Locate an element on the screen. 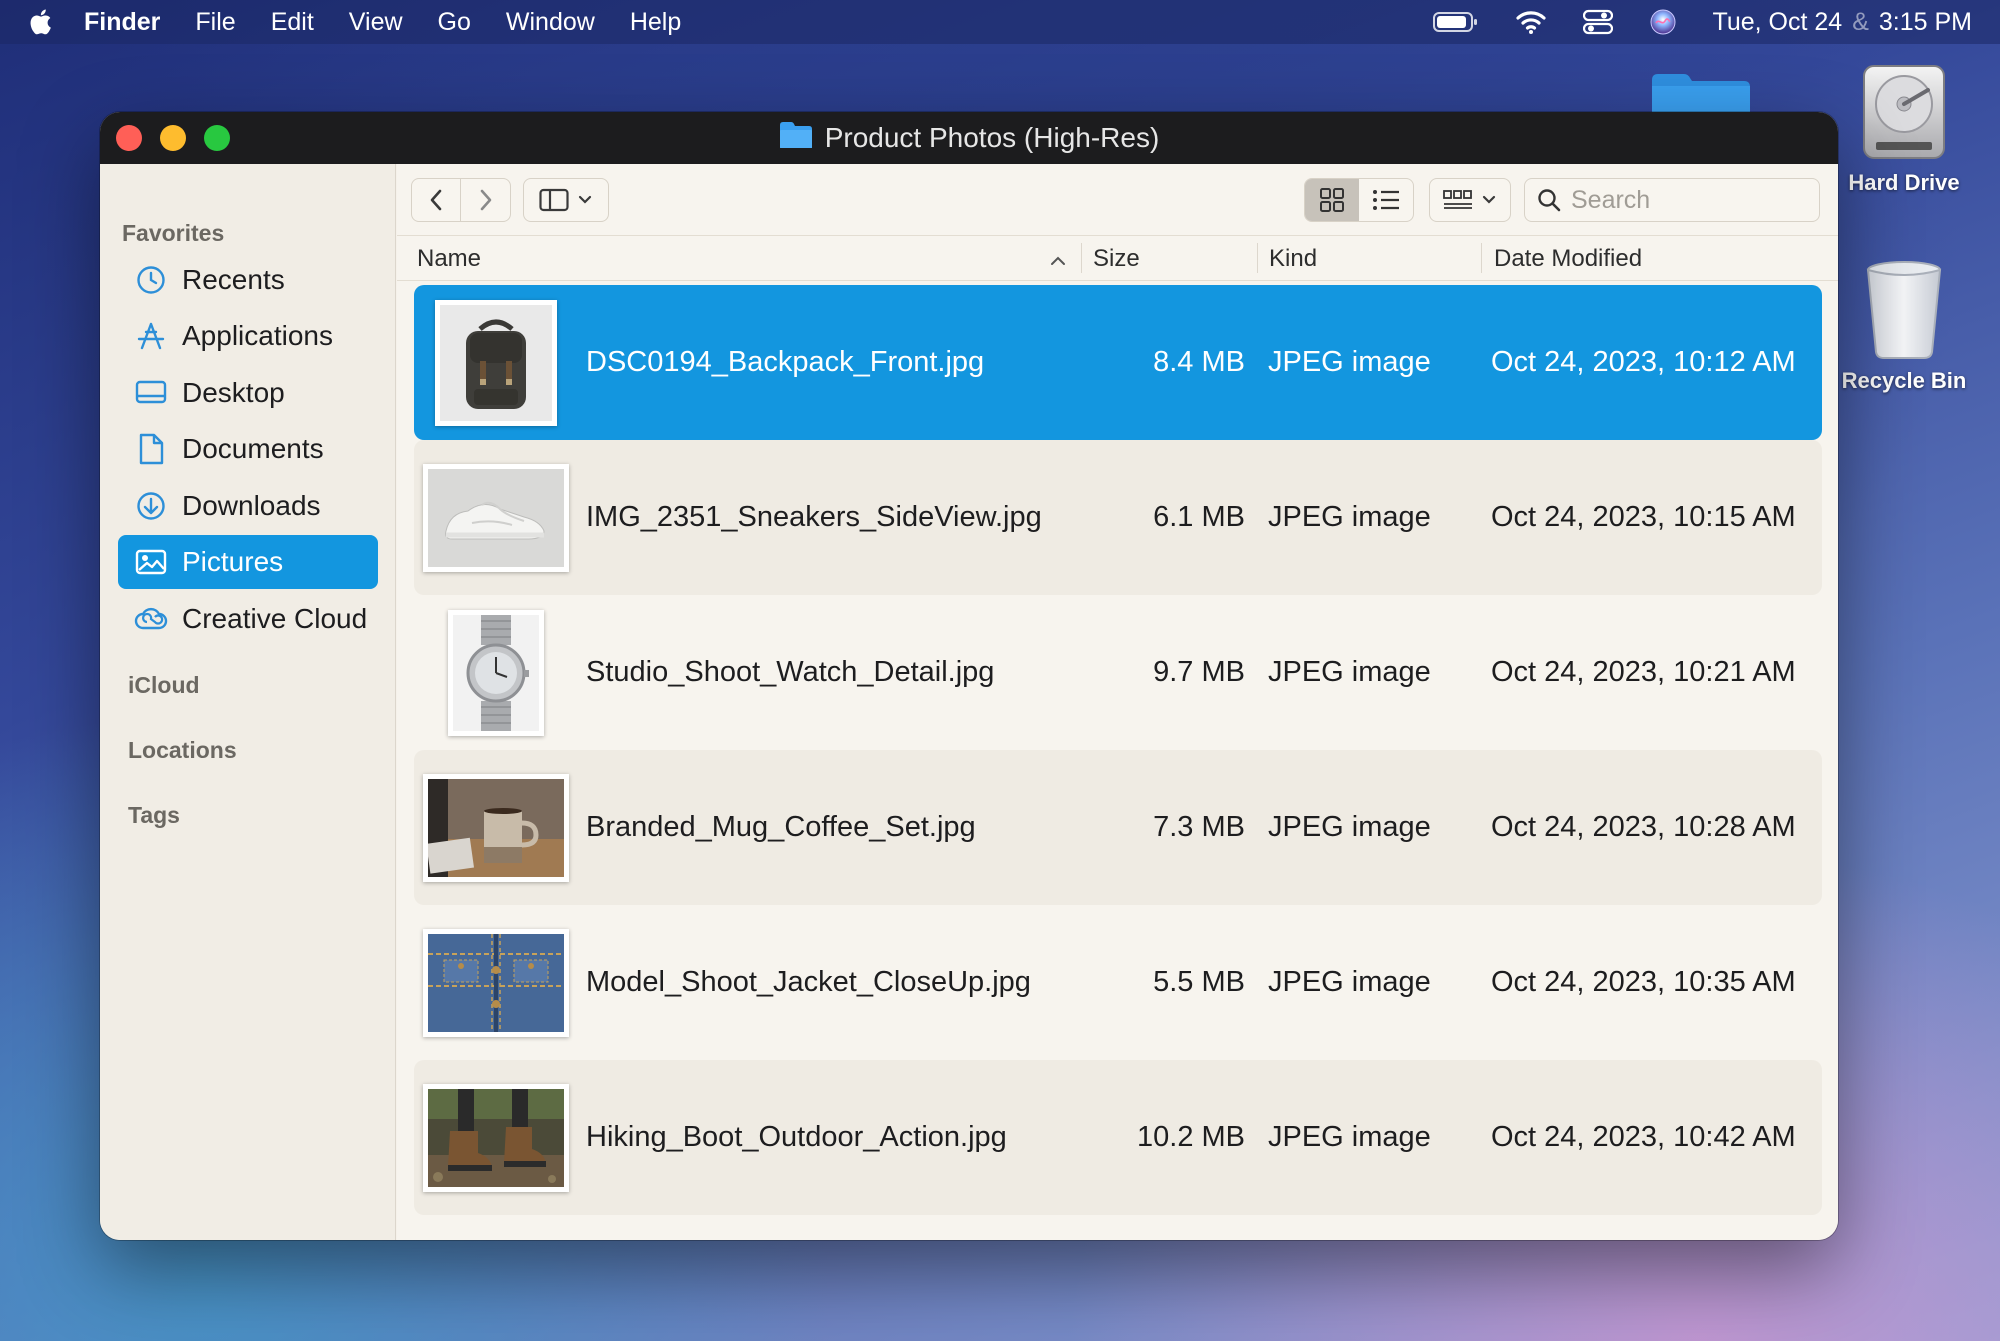 The height and width of the screenshot is (1341, 2000). menu-clock: Tue, Oct 24 & 3:15 PM is located at coordinates (1842, 22).